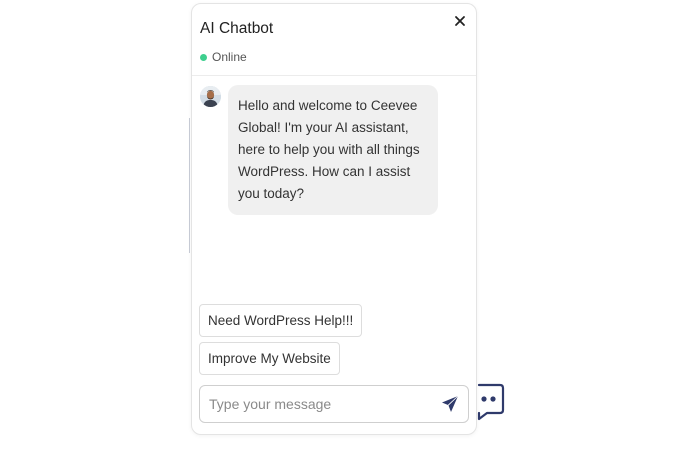  What do you see at coordinates (229, 57) in the screenshot?
I see `status-text: Online` at bounding box center [229, 57].